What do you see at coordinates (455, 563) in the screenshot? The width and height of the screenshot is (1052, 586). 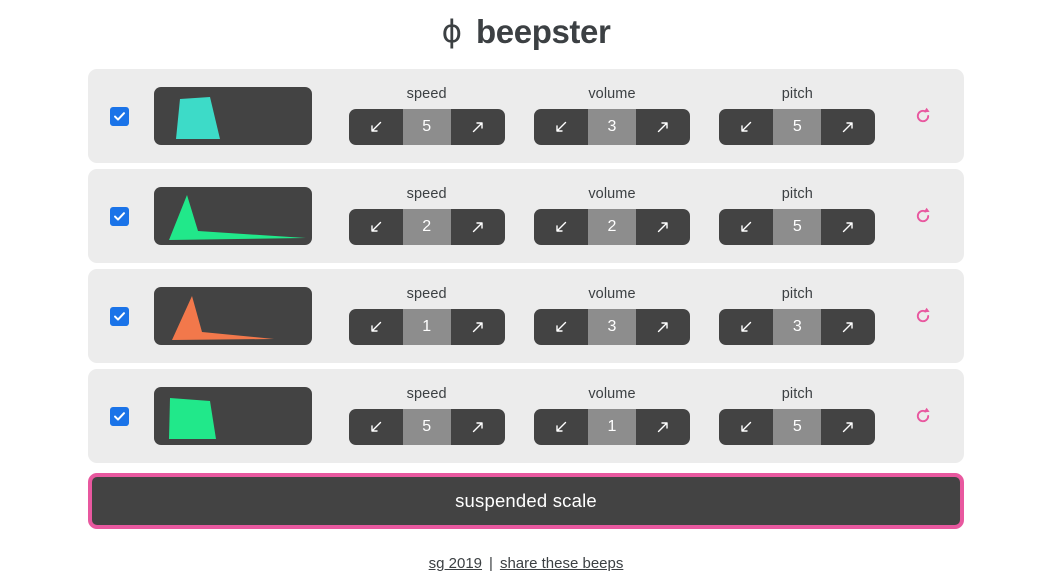 I see `credit-link: sg 2019` at bounding box center [455, 563].